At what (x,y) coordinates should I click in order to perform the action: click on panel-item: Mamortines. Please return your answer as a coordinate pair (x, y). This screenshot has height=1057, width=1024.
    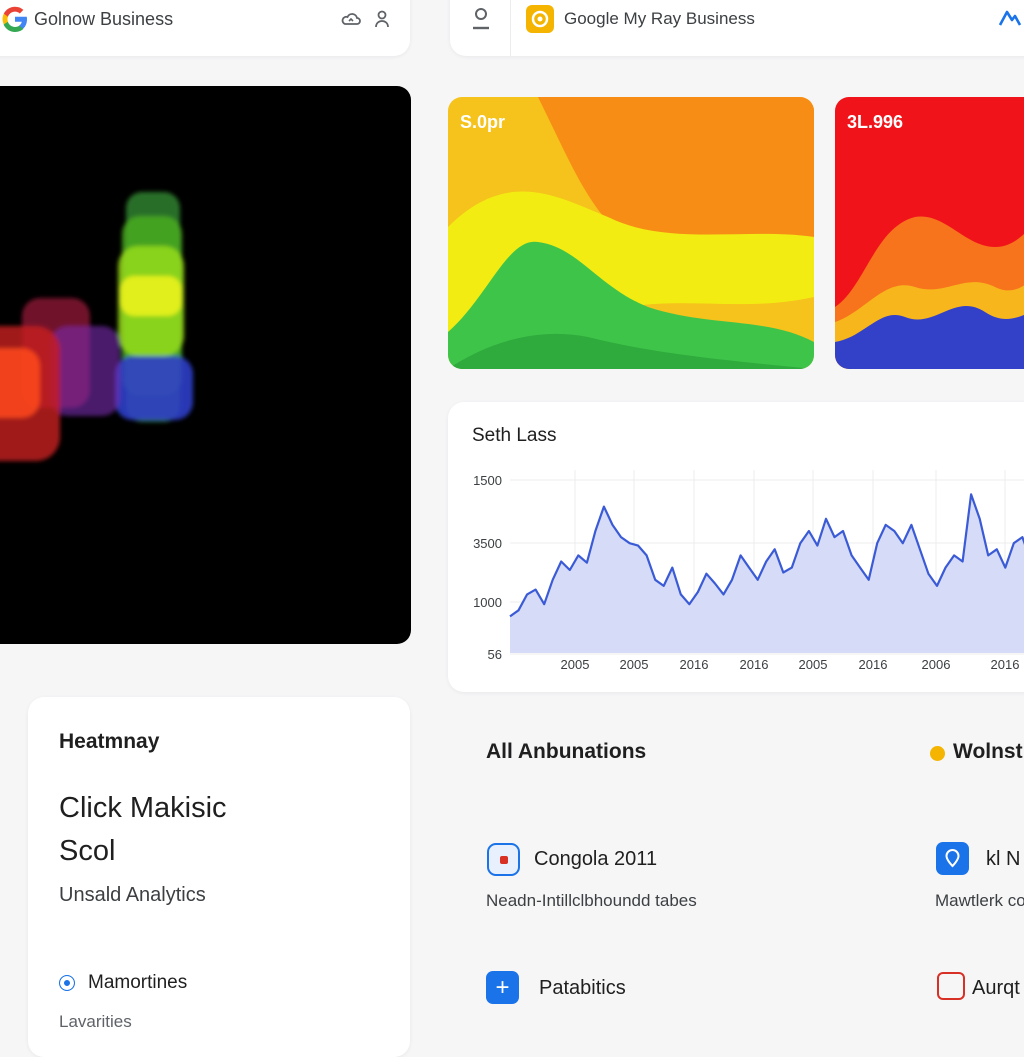
    Looking at the image, I should click on (137, 983).